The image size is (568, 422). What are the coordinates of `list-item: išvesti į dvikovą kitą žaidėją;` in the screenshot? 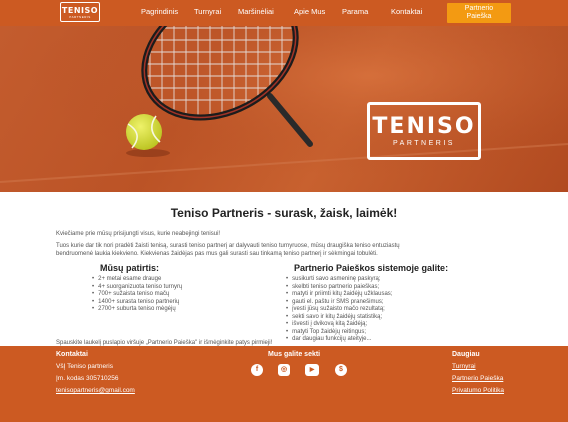 It's located at (339, 325).